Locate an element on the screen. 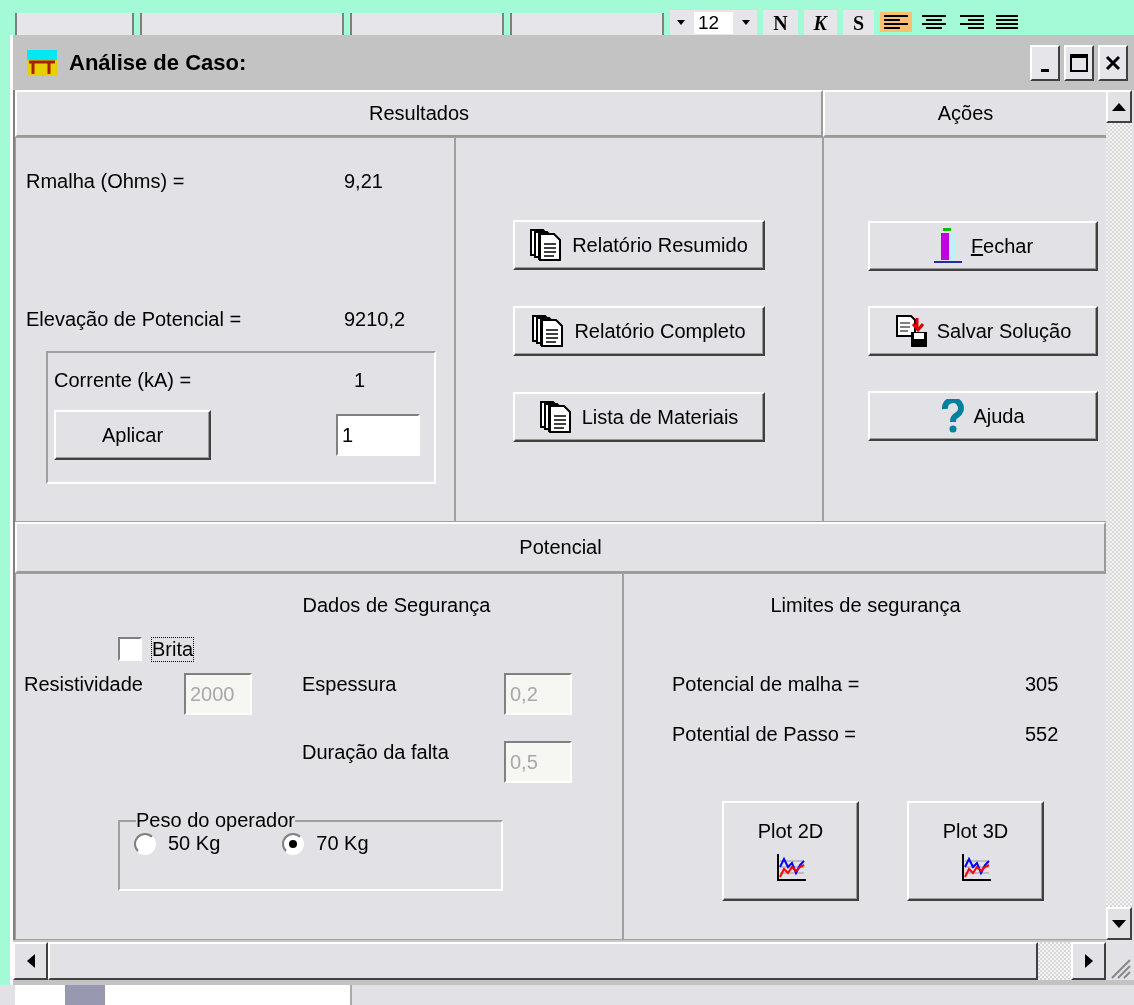 This screenshot has height=1005, width=1134. save-icon is located at coordinates (911, 331).